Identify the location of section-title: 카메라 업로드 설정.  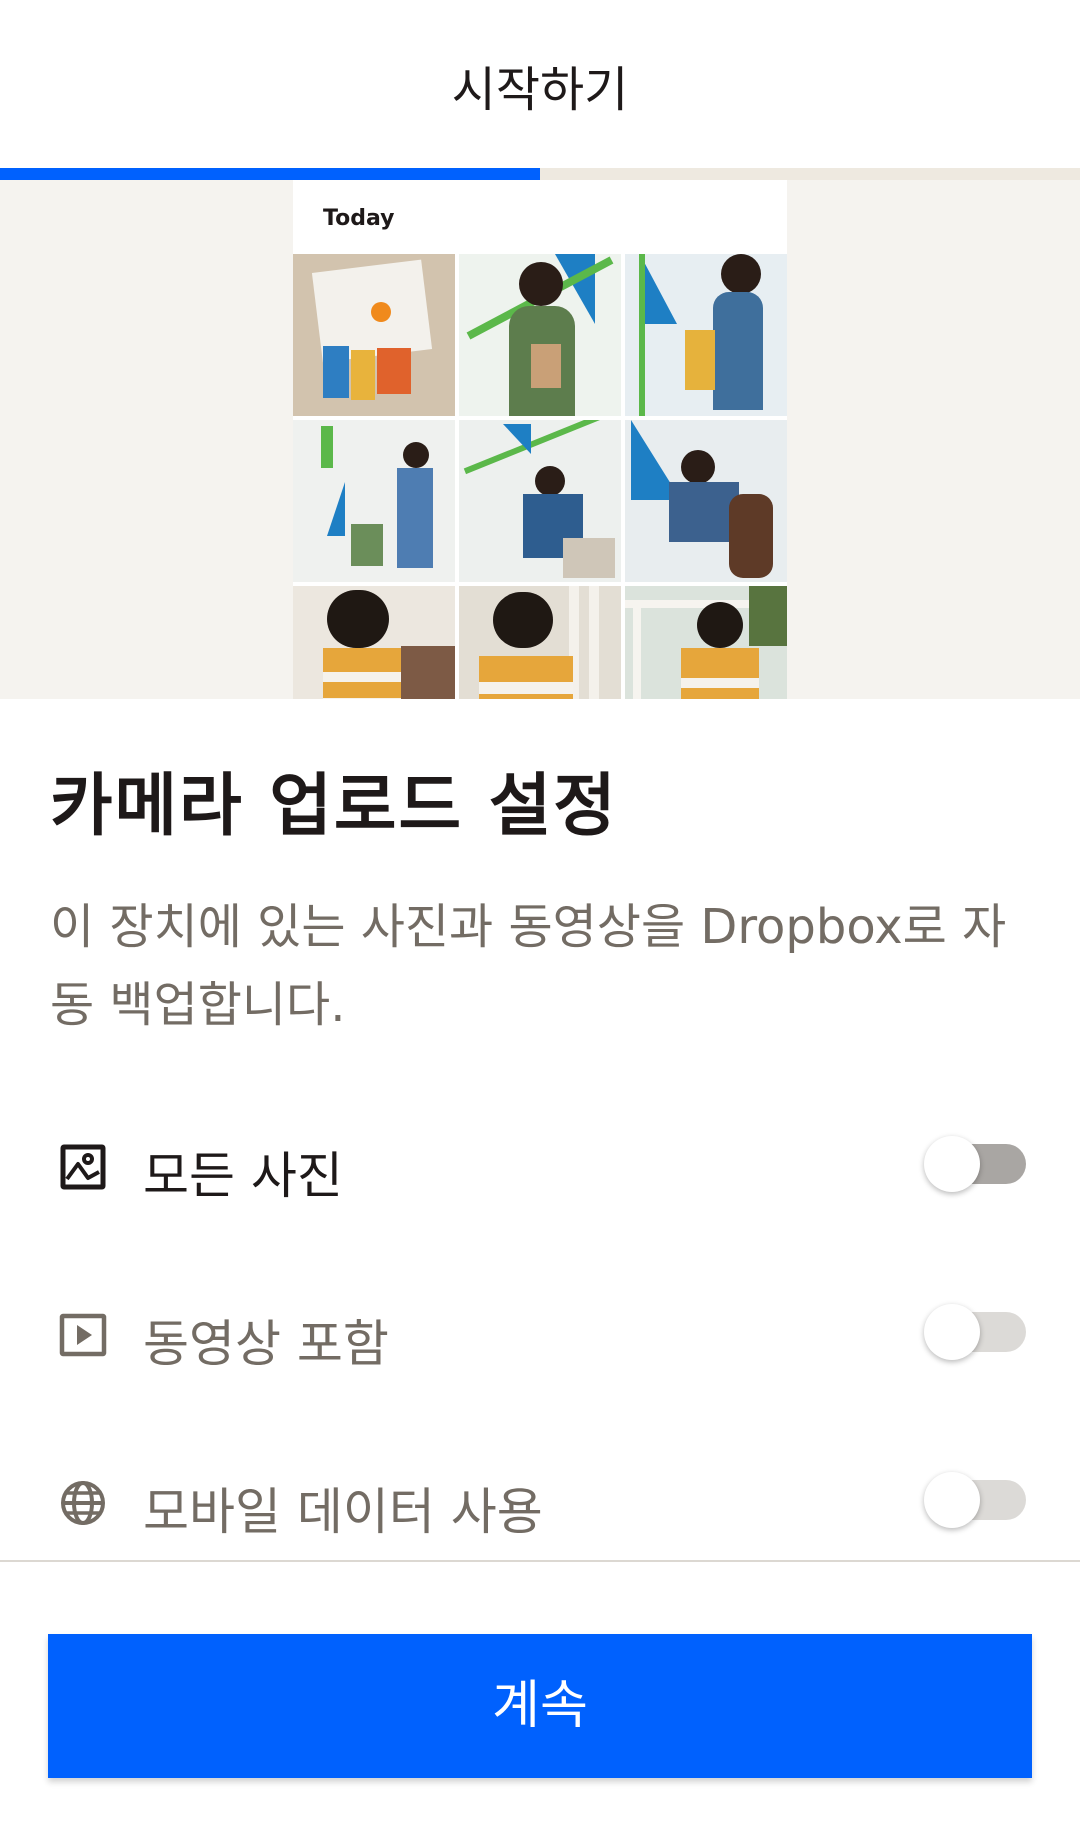
(334, 806).